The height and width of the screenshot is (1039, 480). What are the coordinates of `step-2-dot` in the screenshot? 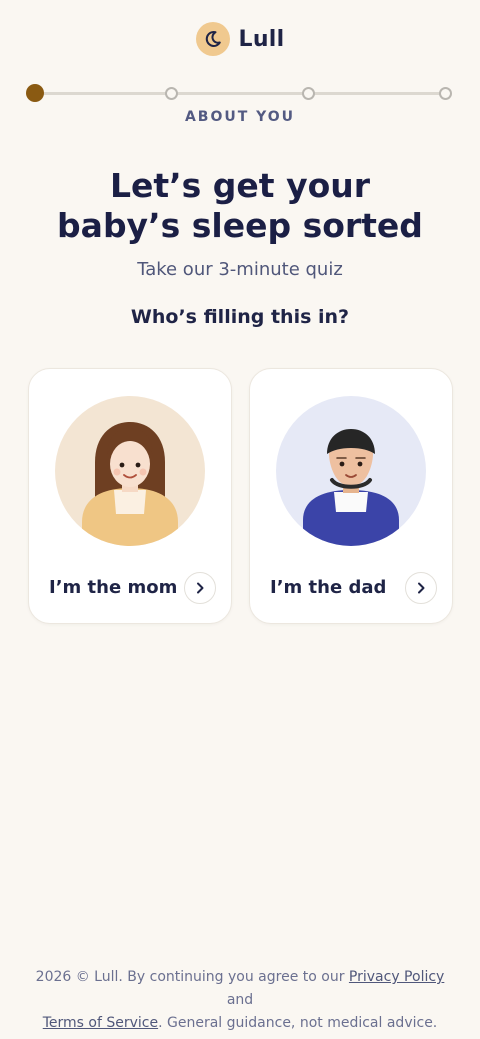 It's located at (171, 93).